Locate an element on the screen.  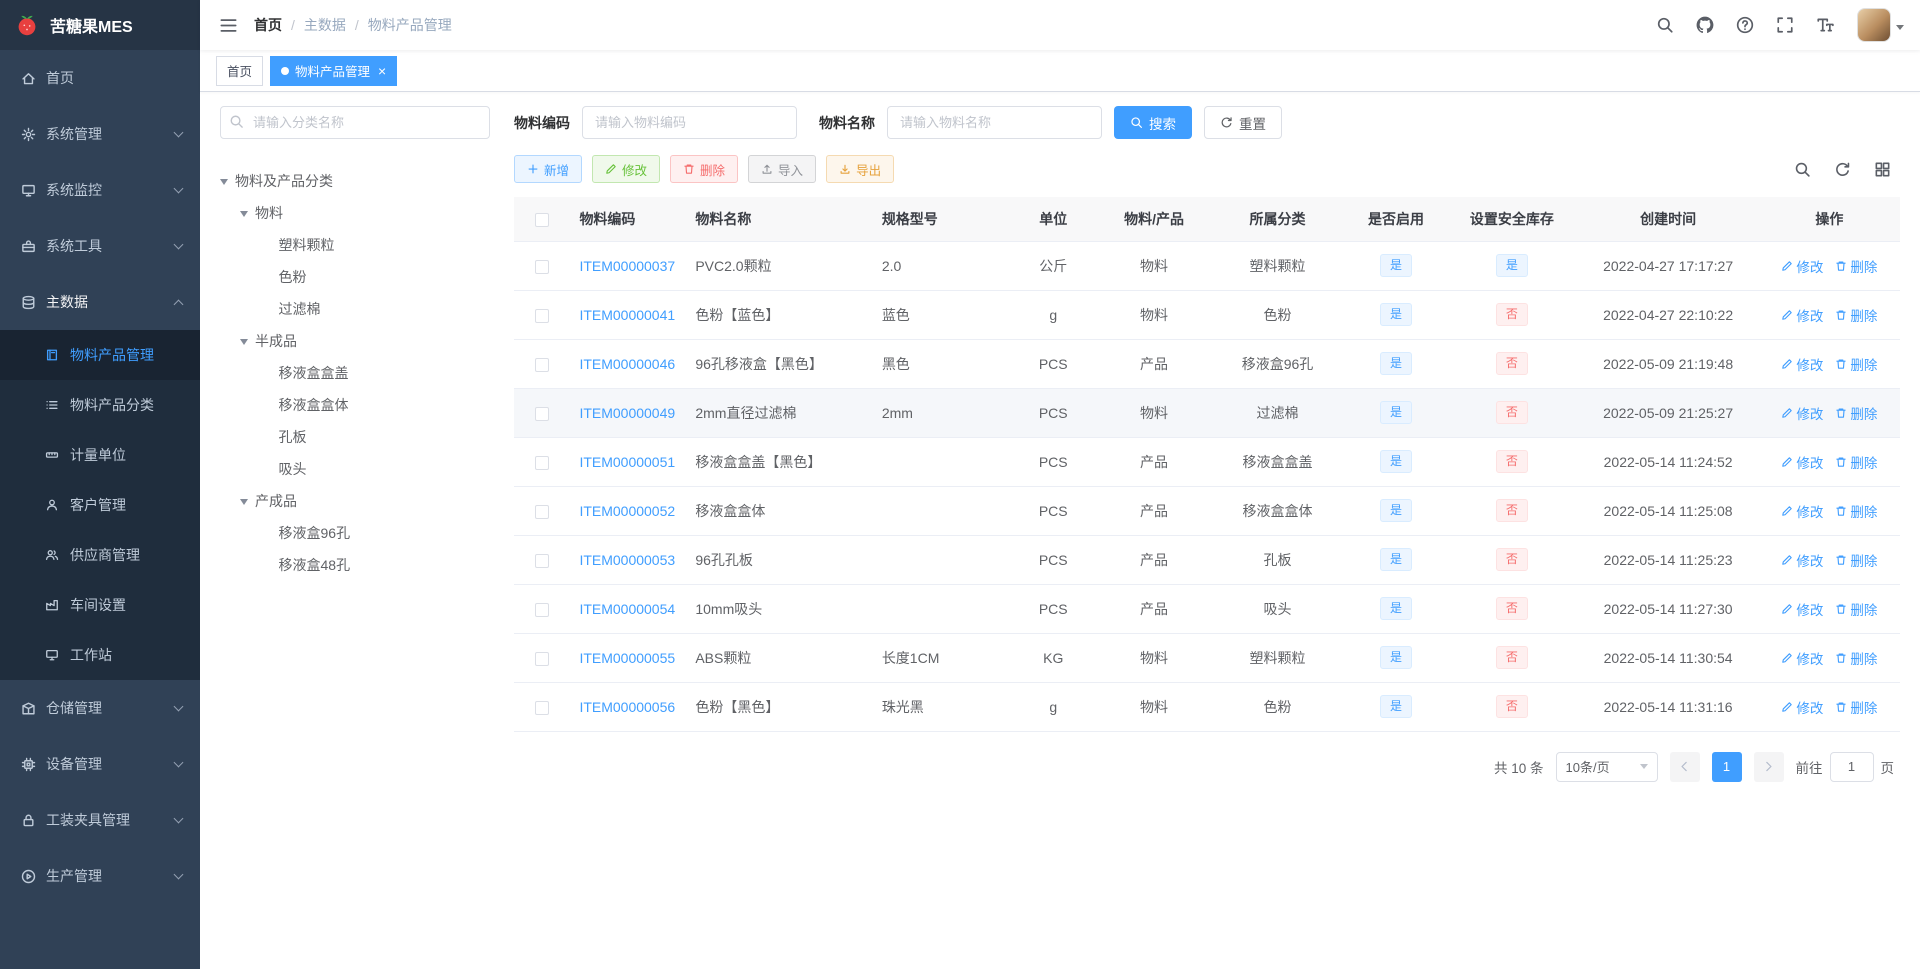
sidebar-subitem-1: 物料产品分类 is located at coordinates (100, 405).